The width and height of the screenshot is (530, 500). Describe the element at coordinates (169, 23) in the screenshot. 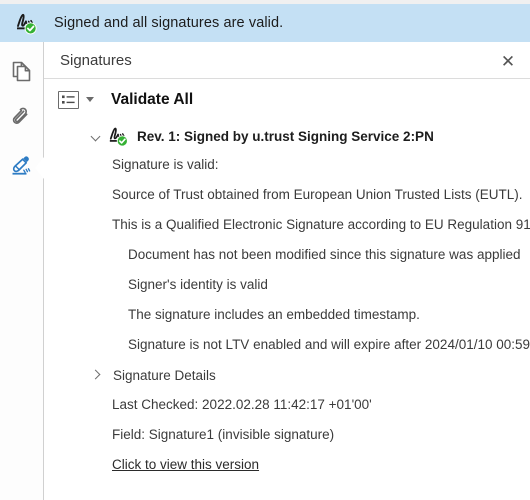

I see `banner-message: Signed and all signatures are valid.` at that location.